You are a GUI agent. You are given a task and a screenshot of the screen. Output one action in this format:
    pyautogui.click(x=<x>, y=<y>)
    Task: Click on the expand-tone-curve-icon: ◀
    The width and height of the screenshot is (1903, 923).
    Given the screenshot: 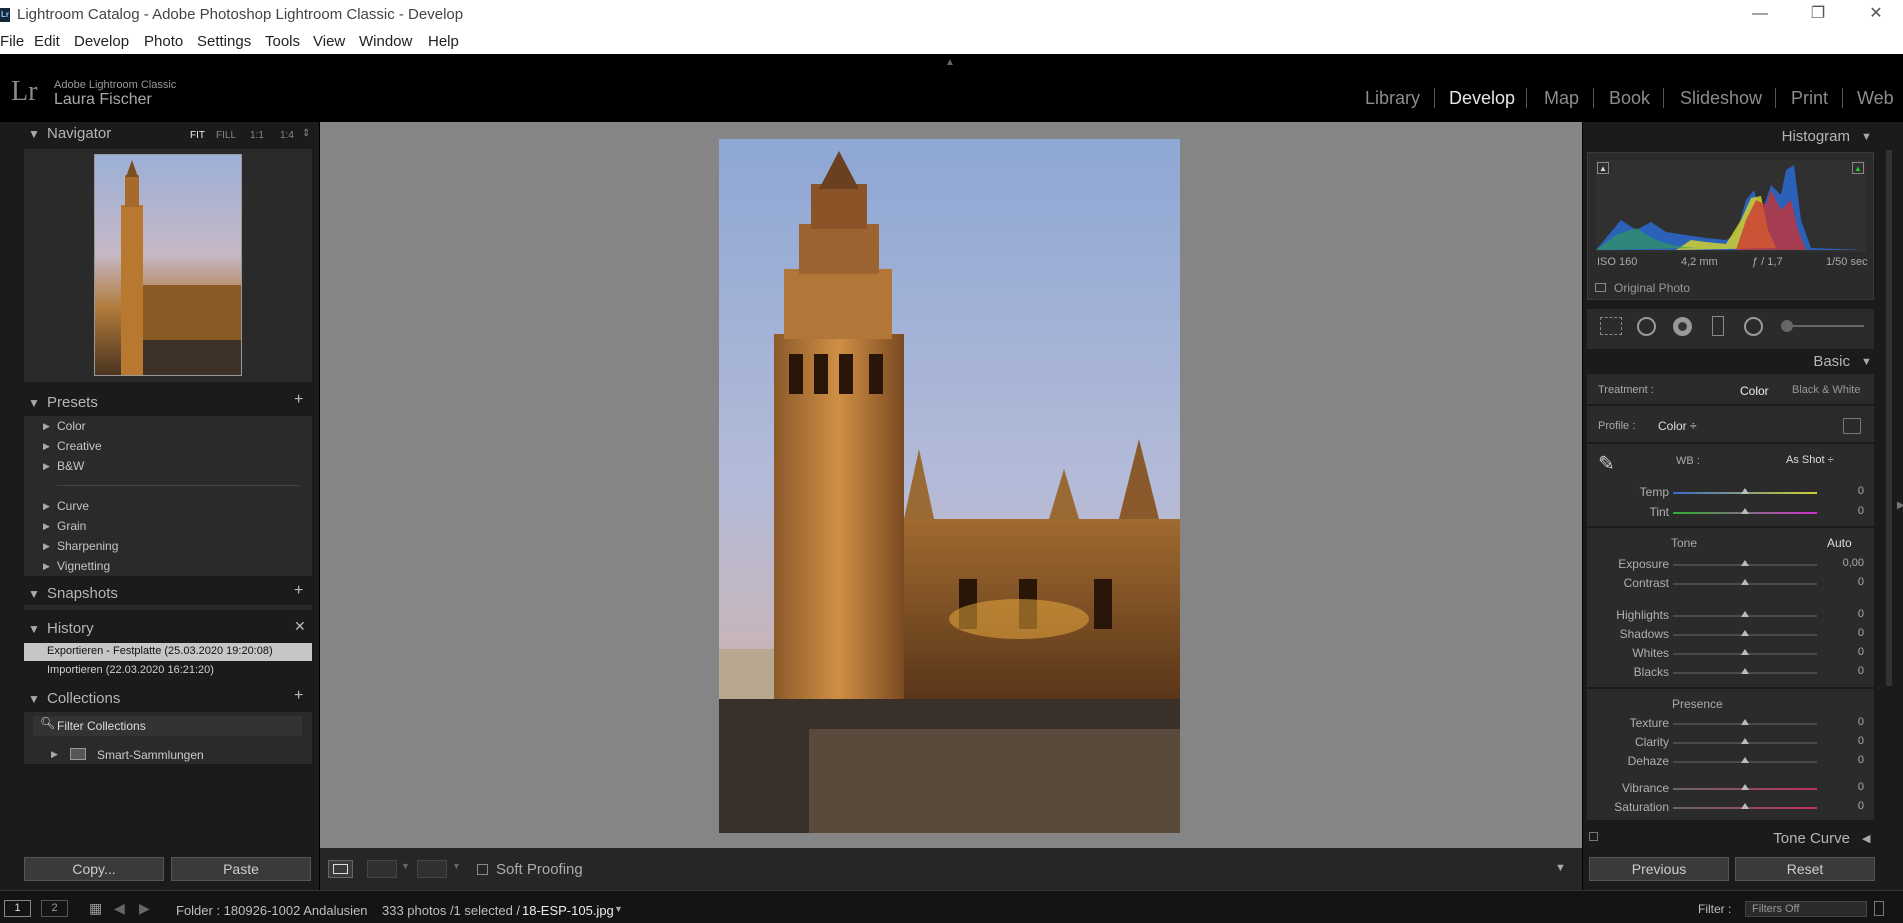 What is the action you would take?
    pyautogui.click(x=1866, y=838)
    